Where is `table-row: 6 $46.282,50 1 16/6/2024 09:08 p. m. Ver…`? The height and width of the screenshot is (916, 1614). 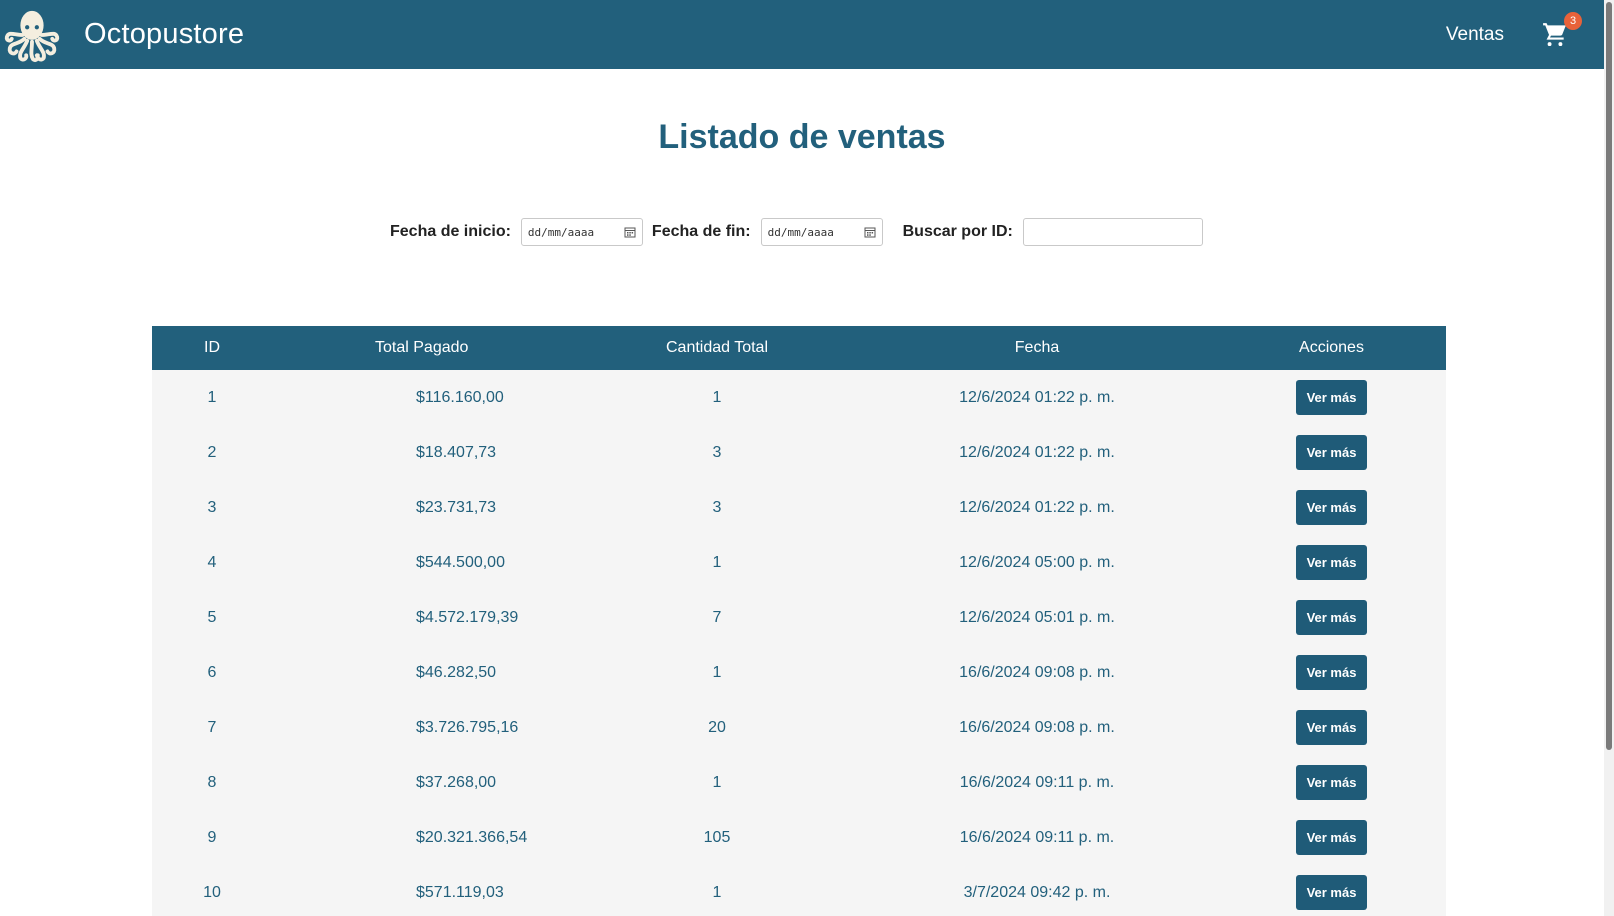
table-row: 6 $46.282,50 1 16/6/2024 09:08 p. m. Ver… is located at coordinates (799, 672).